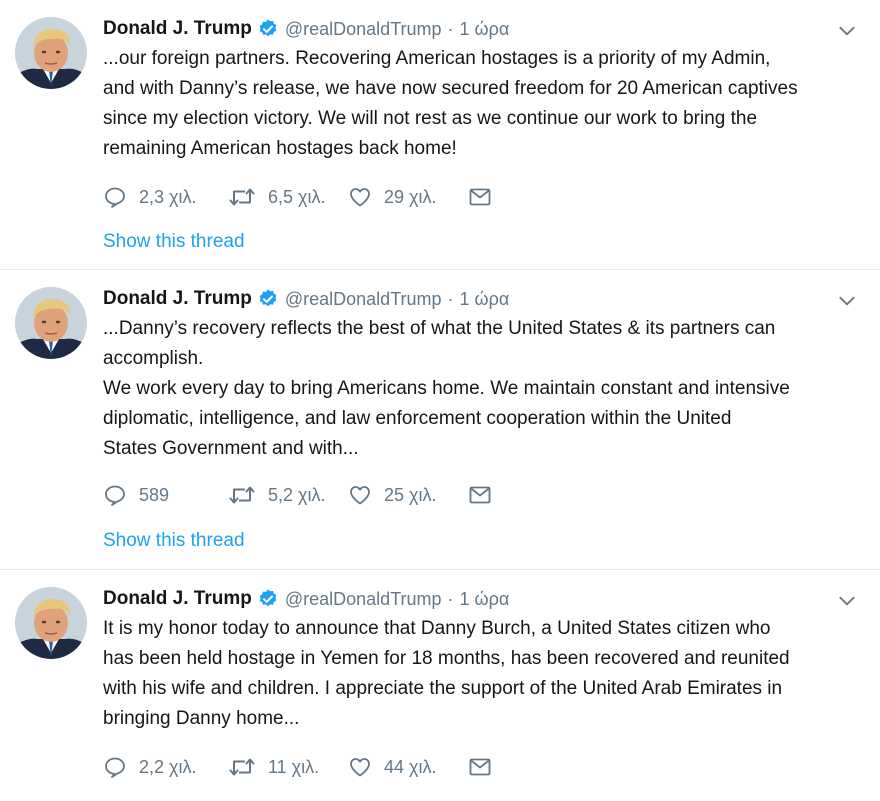  I want to click on reply-count: 589, so click(154, 494).